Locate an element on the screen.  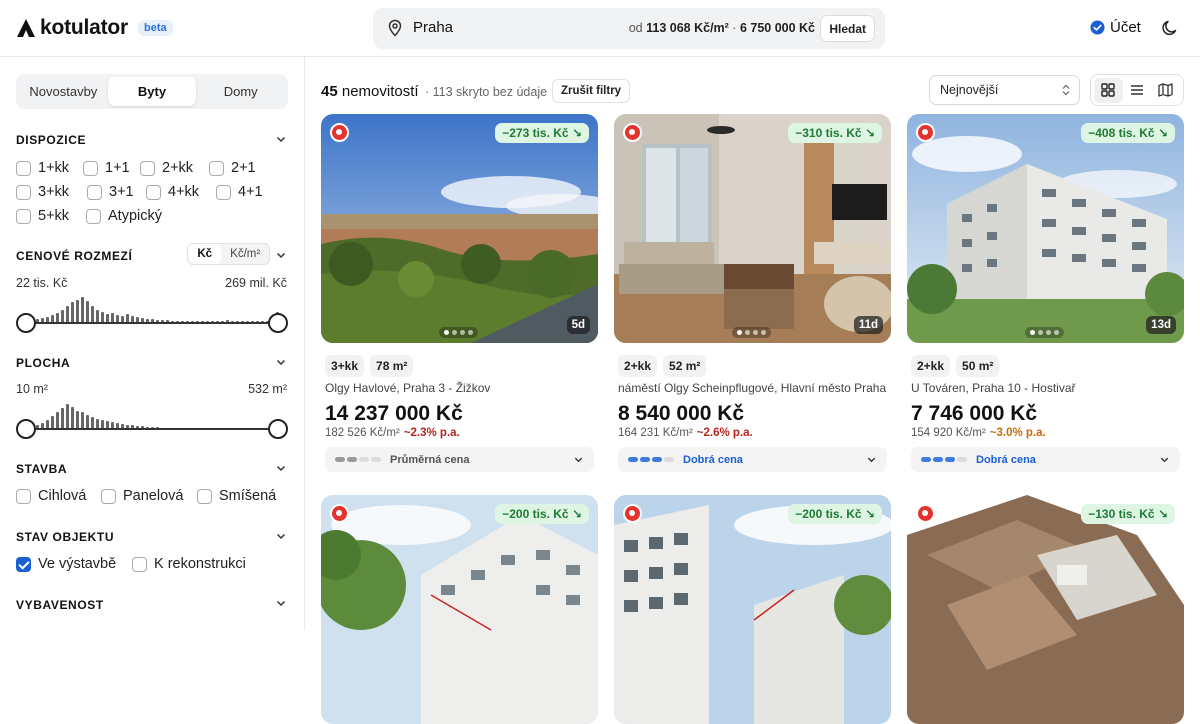
checkbox-stavba-panelova: Panelová is located at coordinates (142, 496).